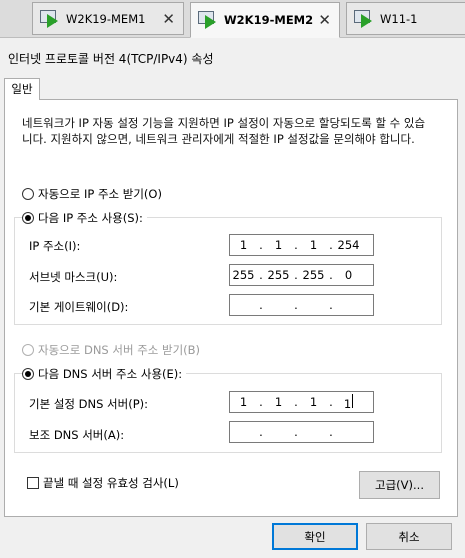 The image size is (465, 558). What do you see at coordinates (28, 194) in the screenshot?
I see `auto-ip-radio` at bounding box center [28, 194].